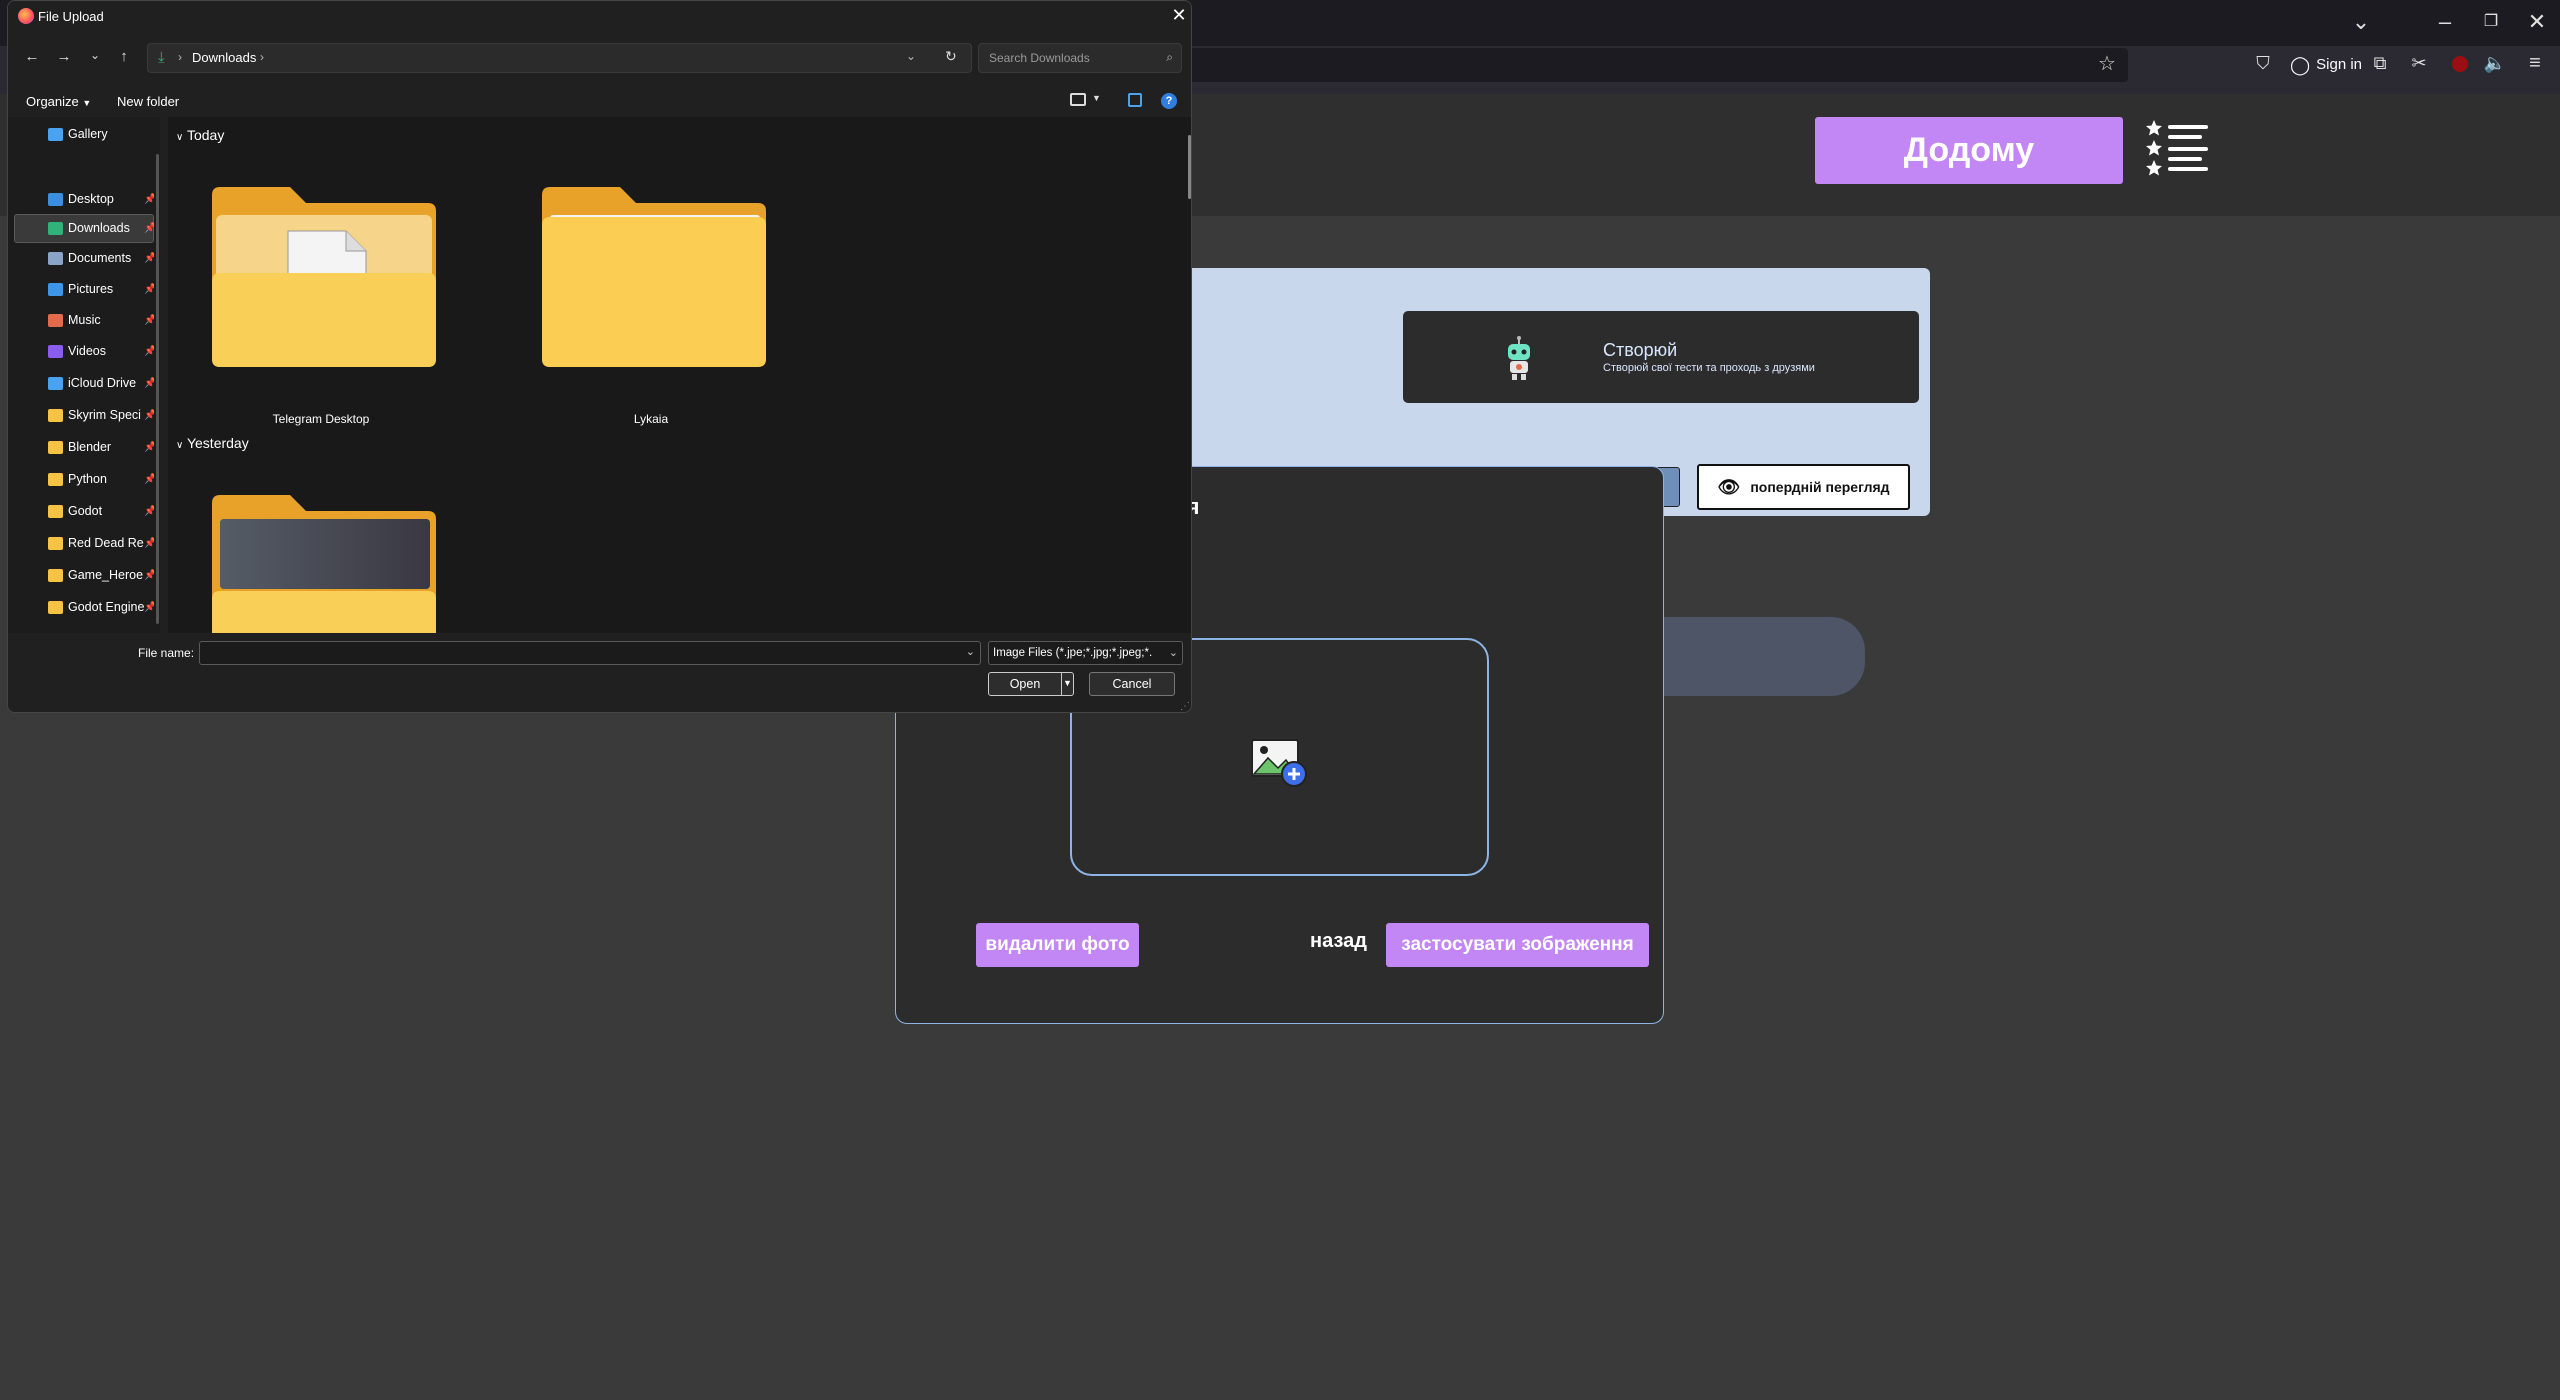 The height and width of the screenshot is (1400, 2560). I want to click on organize-button: Organize ▼, so click(58, 101).